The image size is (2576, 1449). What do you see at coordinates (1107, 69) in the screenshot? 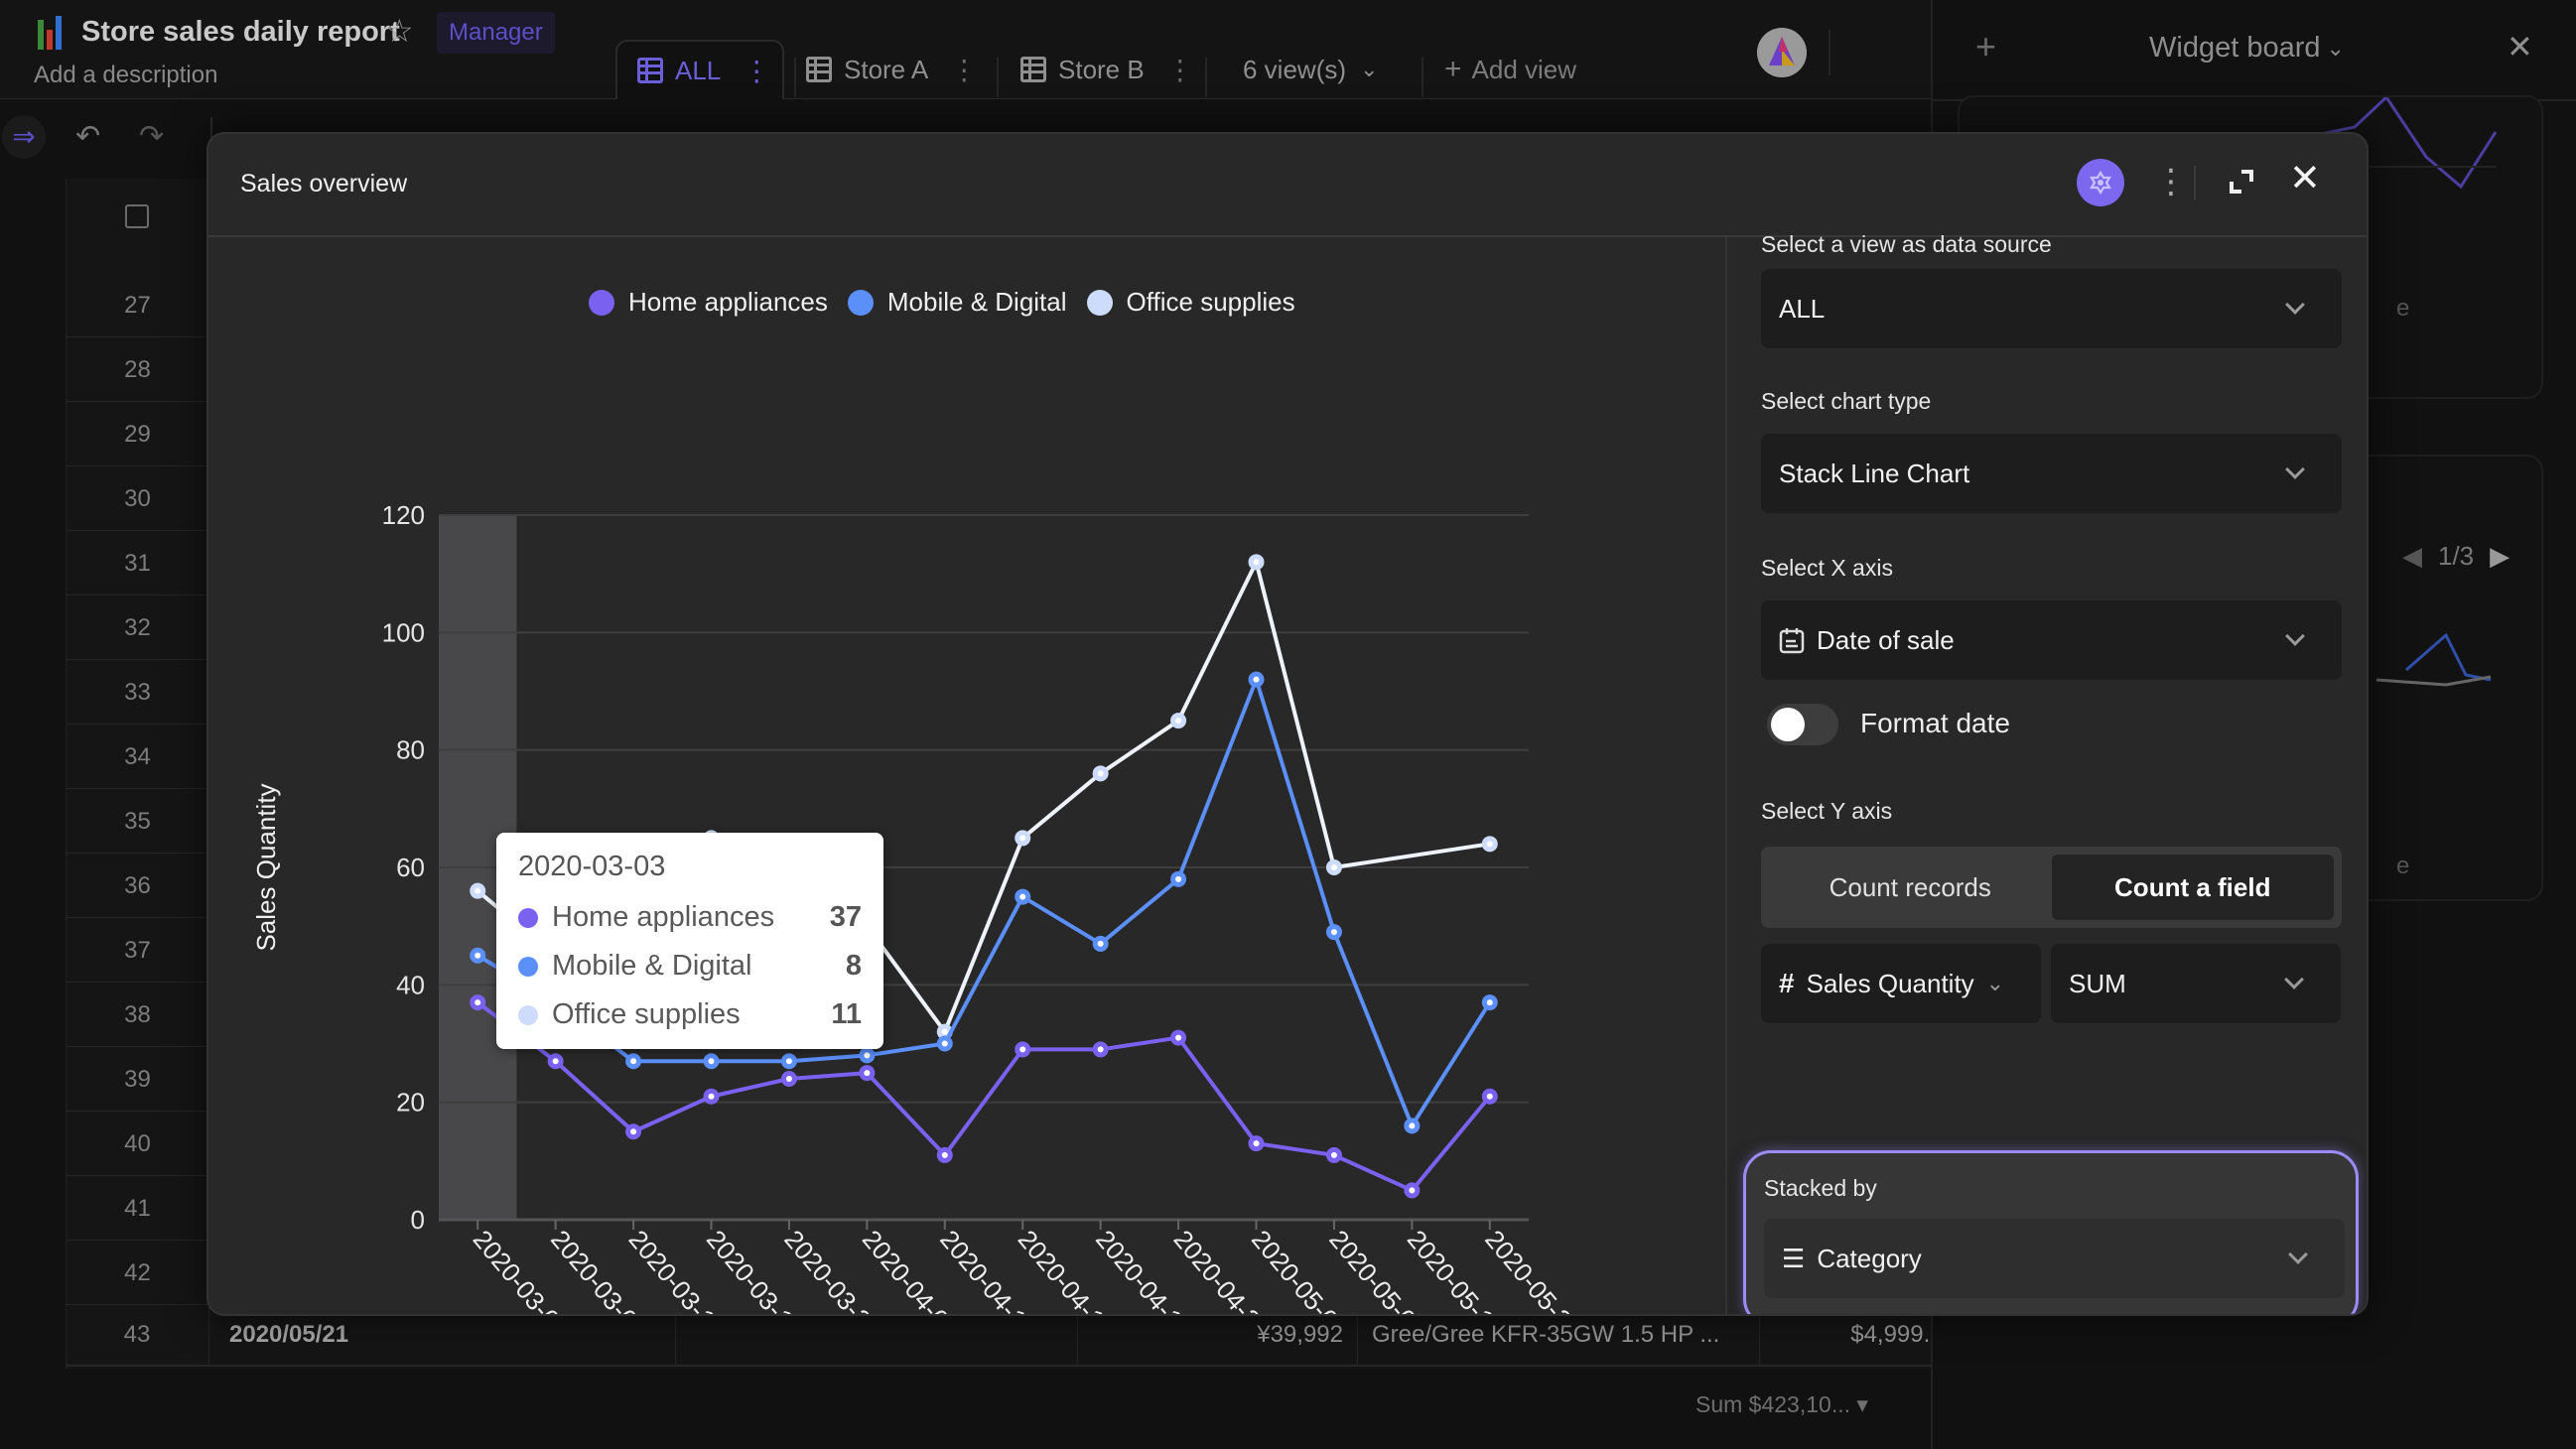
I see `tab-store-b: Store B ⋮` at bounding box center [1107, 69].